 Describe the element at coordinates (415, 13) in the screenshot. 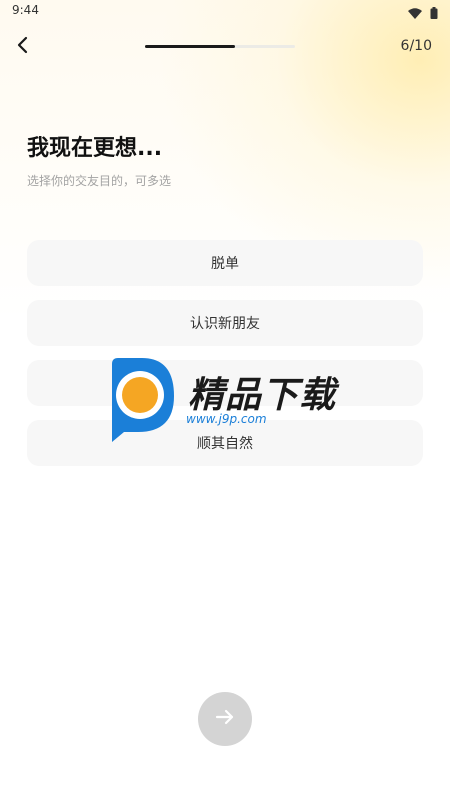

I see `wifi-icon` at that location.